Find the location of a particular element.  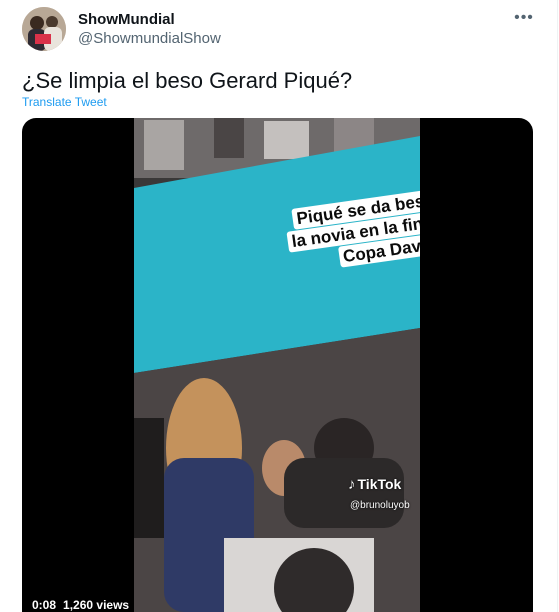

author-handle: @ShowmundialShow is located at coordinates (149, 38).